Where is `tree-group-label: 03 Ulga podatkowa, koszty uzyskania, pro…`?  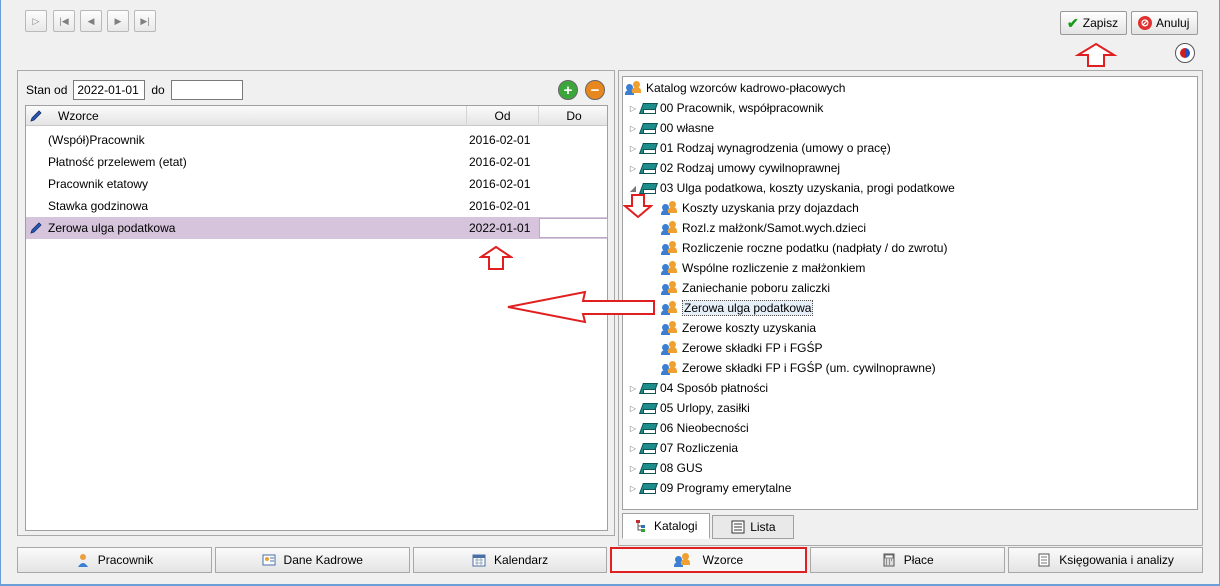 tree-group-label: 03 Ulga podatkowa, koszty uzyskania, pro… is located at coordinates (807, 188).